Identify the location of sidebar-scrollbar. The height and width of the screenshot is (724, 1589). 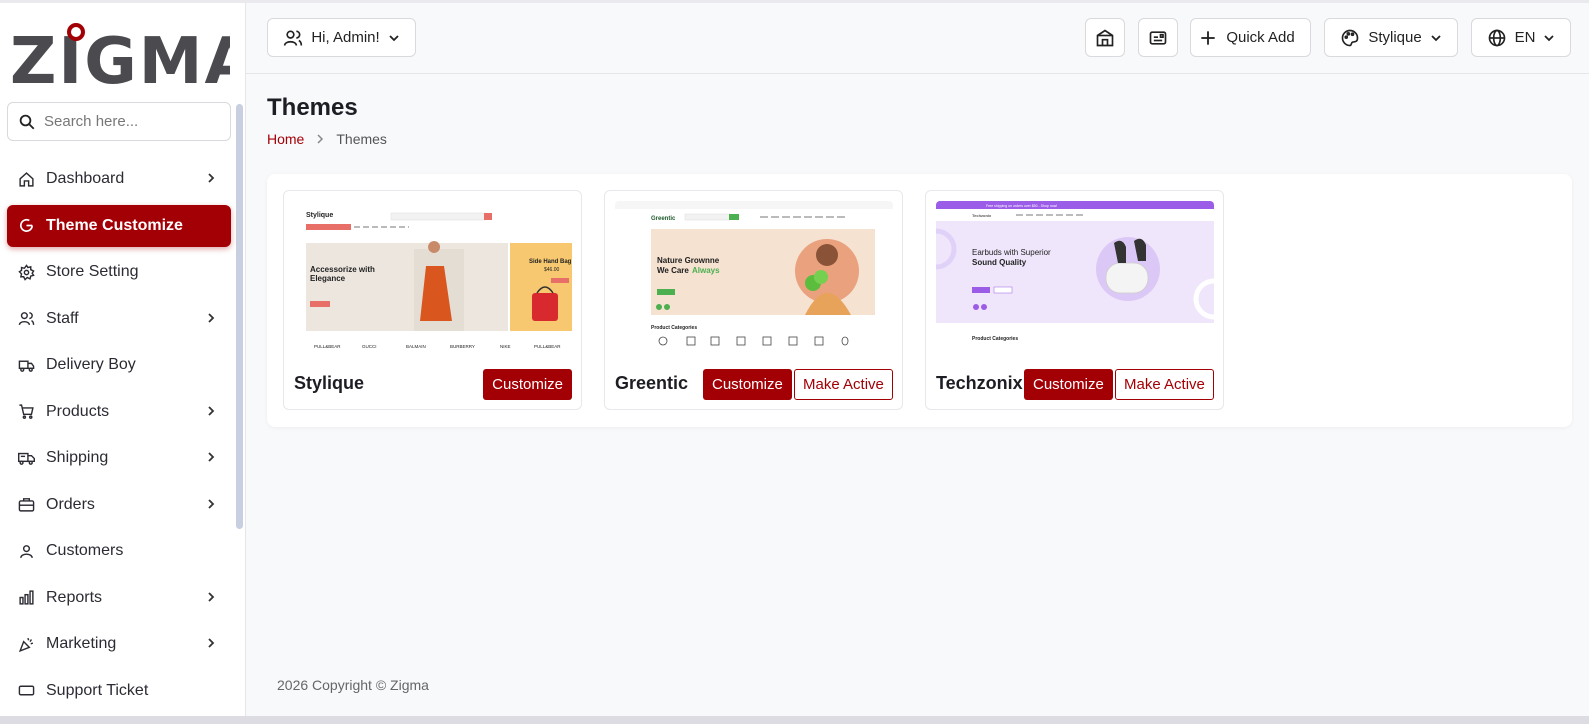
(239, 316).